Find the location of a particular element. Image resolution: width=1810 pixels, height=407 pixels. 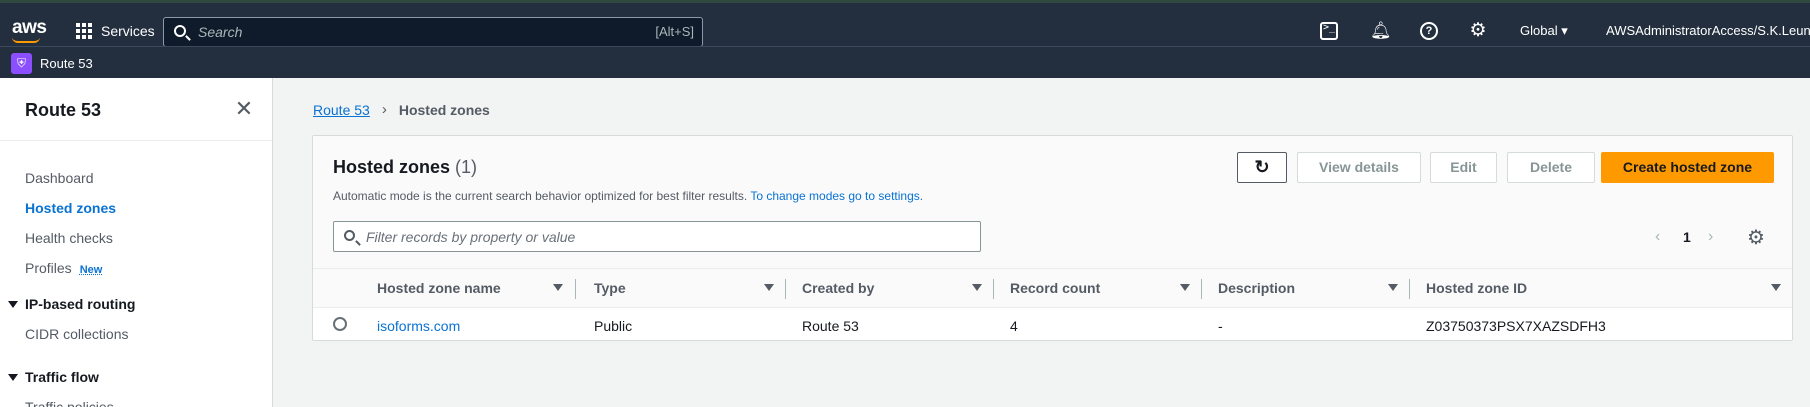

page-title: Hosted zones (1) is located at coordinates (405, 167).